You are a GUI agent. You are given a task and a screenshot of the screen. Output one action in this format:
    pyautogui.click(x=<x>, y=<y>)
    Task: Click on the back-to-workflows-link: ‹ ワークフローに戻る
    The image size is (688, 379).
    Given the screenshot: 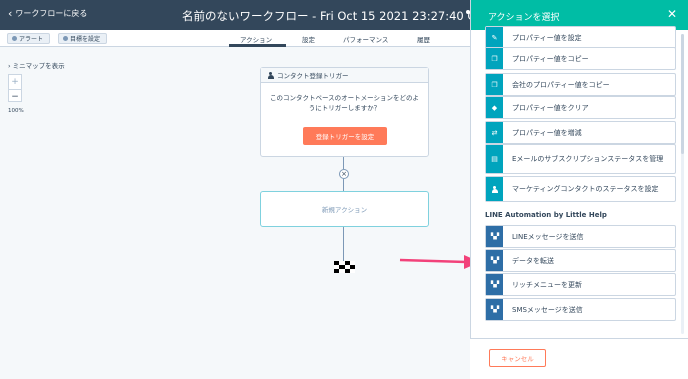 What is the action you would take?
    pyautogui.click(x=47, y=13)
    